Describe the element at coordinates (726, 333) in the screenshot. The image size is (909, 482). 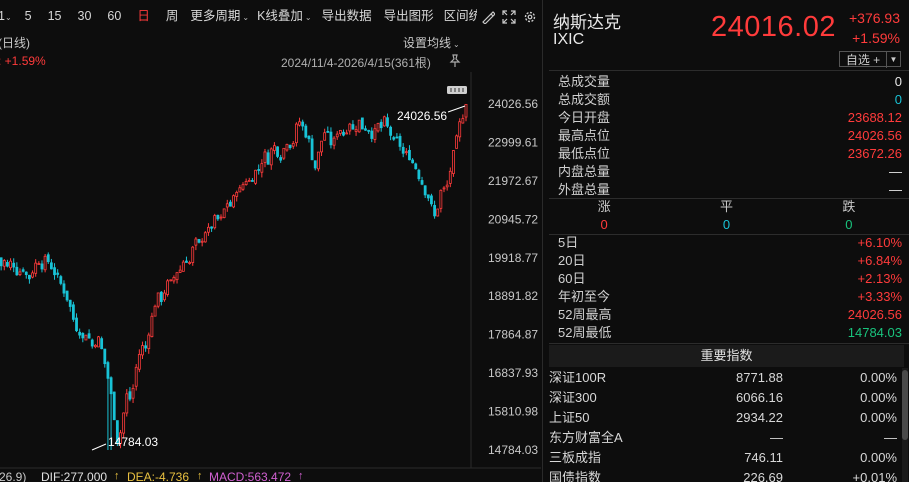
I see `stat-row: 52周最低 14784.03` at that location.